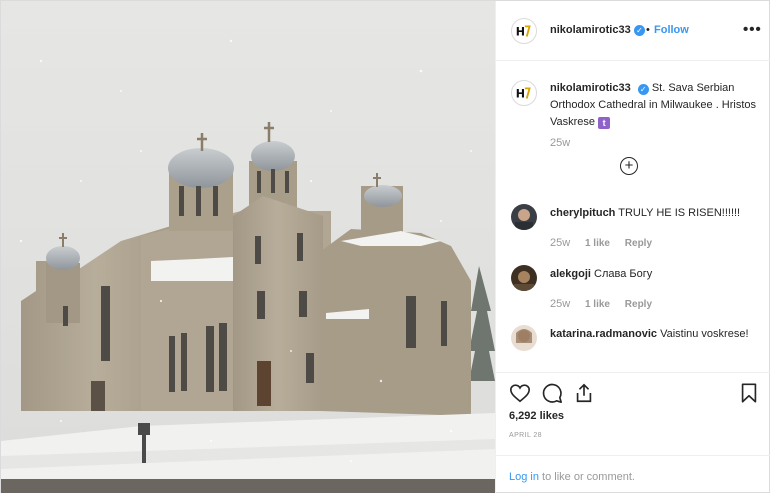 The width and height of the screenshot is (770, 493). Describe the element at coordinates (520, 393) in the screenshot. I see `heart-icon` at that location.